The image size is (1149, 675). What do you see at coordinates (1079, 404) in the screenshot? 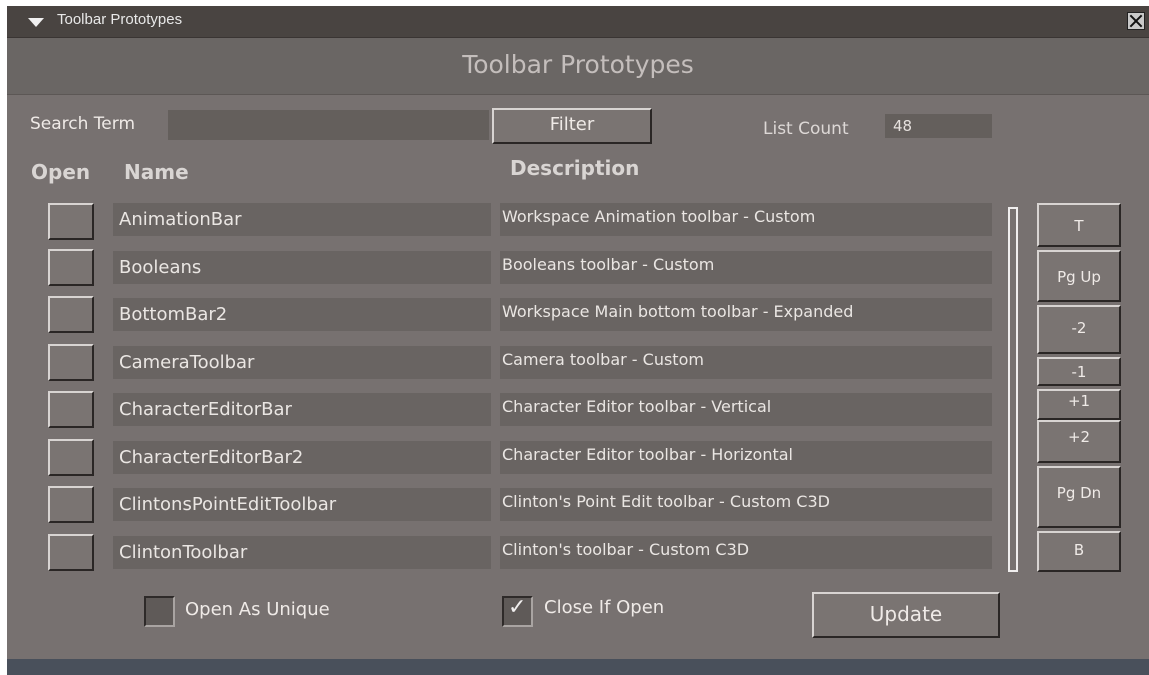
I see `scroll-plus1-button: +1` at bounding box center [1079, 404].